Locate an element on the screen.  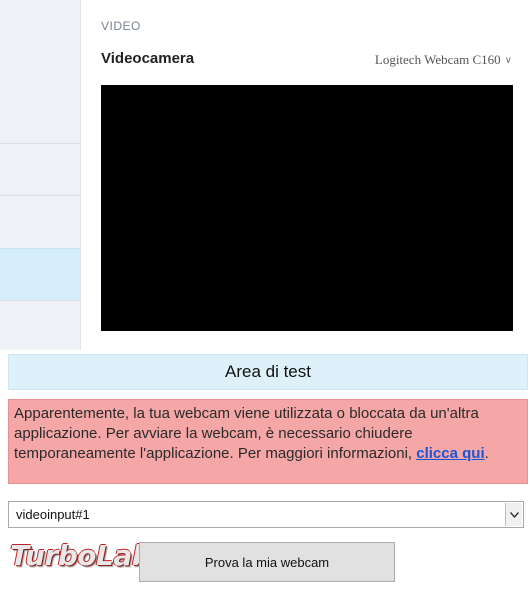
video-camera-title: Videocamera is located at coordinates (148, 58).